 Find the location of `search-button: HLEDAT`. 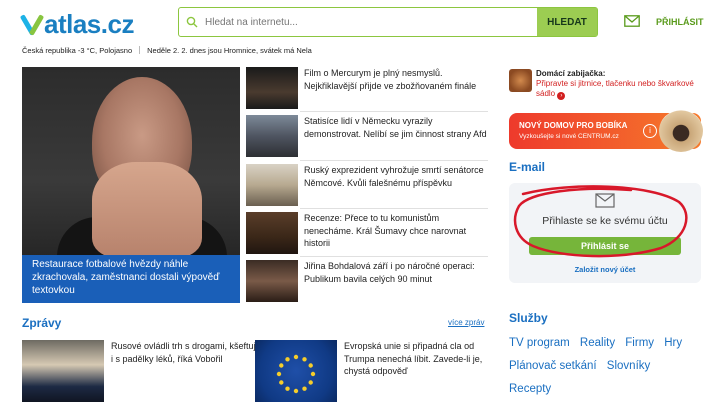

search-button: HLEDAT is located at coordinates (567, 22).